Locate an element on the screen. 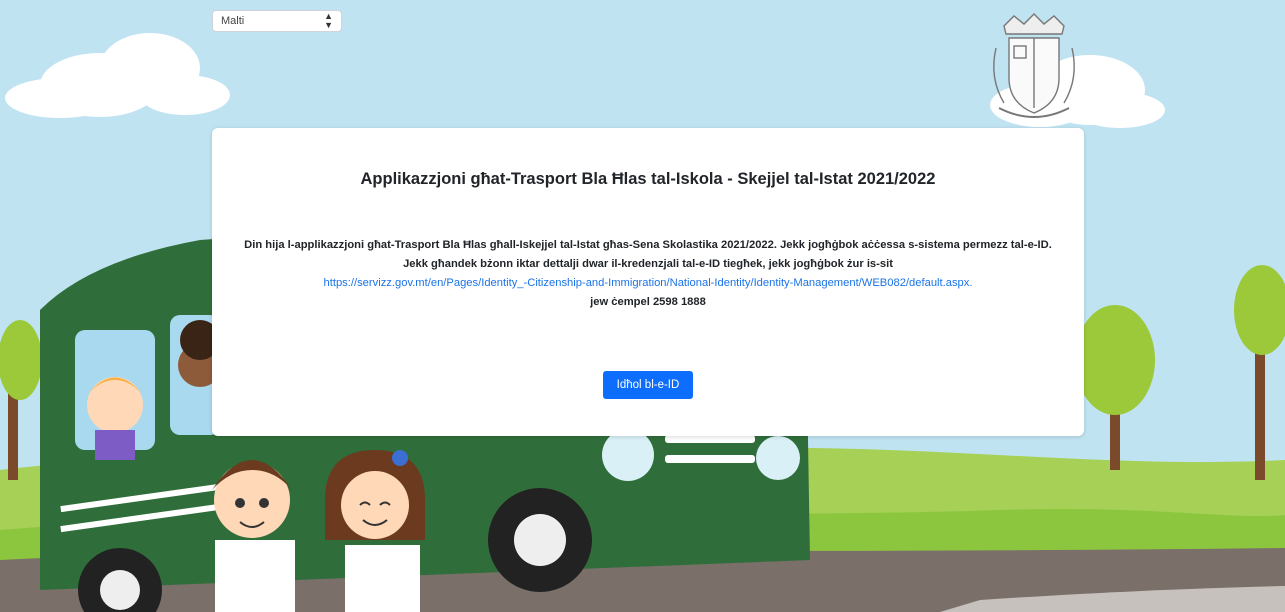 The height and width of the screenshot is (612, 1285). malta-coat-of-arms-icon is located at coordinates (1034, 65).